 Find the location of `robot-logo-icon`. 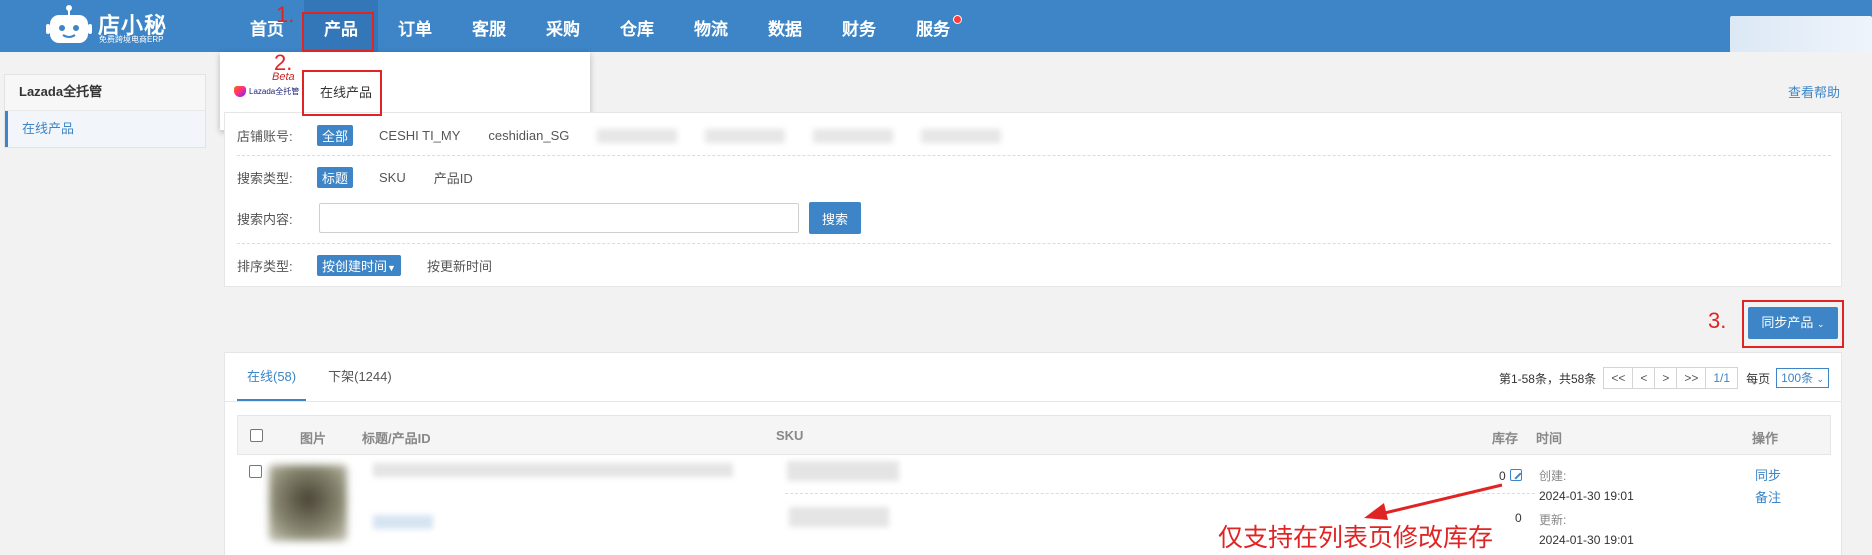

robot-logo-icon is located at coordinates (69, 24).